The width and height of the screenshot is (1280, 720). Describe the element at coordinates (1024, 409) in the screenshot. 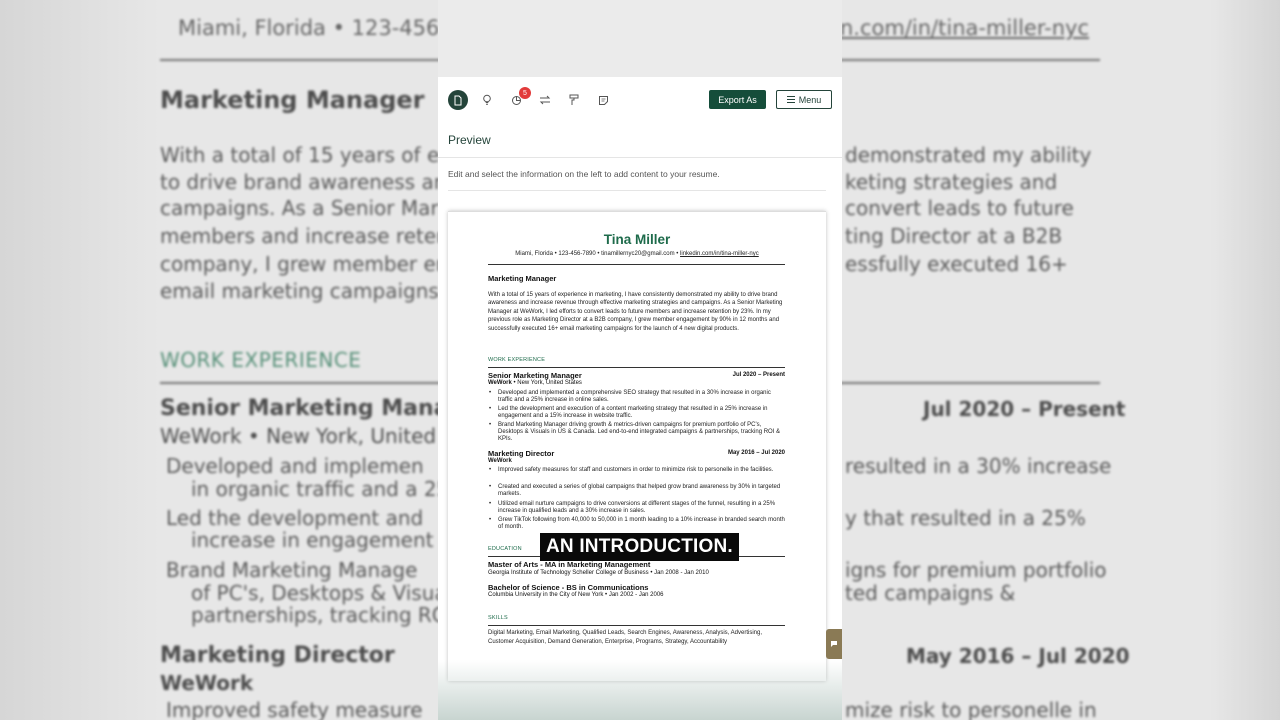

I see `bg-job-date: Jul 2020 – Present` at that location.